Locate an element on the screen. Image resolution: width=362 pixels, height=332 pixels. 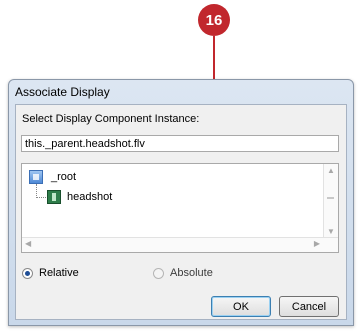
tree-connector-branch is located at coordinates (41, 197).